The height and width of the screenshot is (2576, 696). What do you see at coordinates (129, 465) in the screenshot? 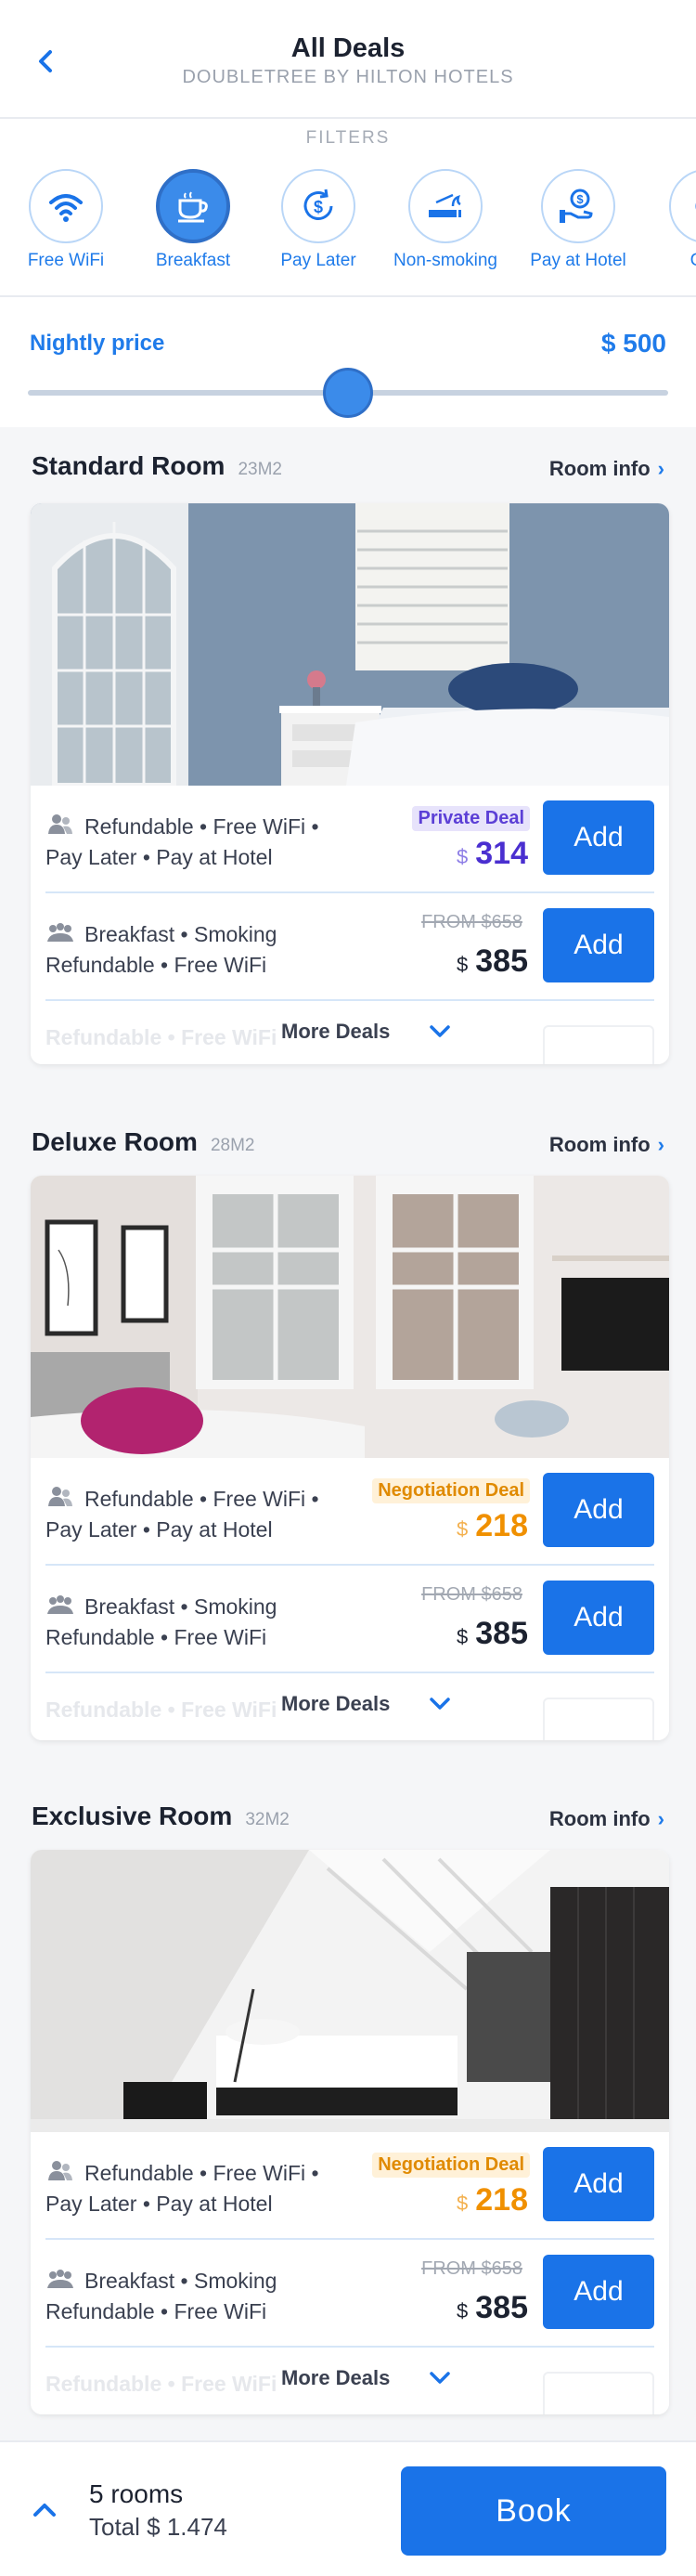
I see `room-name: Standard Room` at bounding box center [129, 465].